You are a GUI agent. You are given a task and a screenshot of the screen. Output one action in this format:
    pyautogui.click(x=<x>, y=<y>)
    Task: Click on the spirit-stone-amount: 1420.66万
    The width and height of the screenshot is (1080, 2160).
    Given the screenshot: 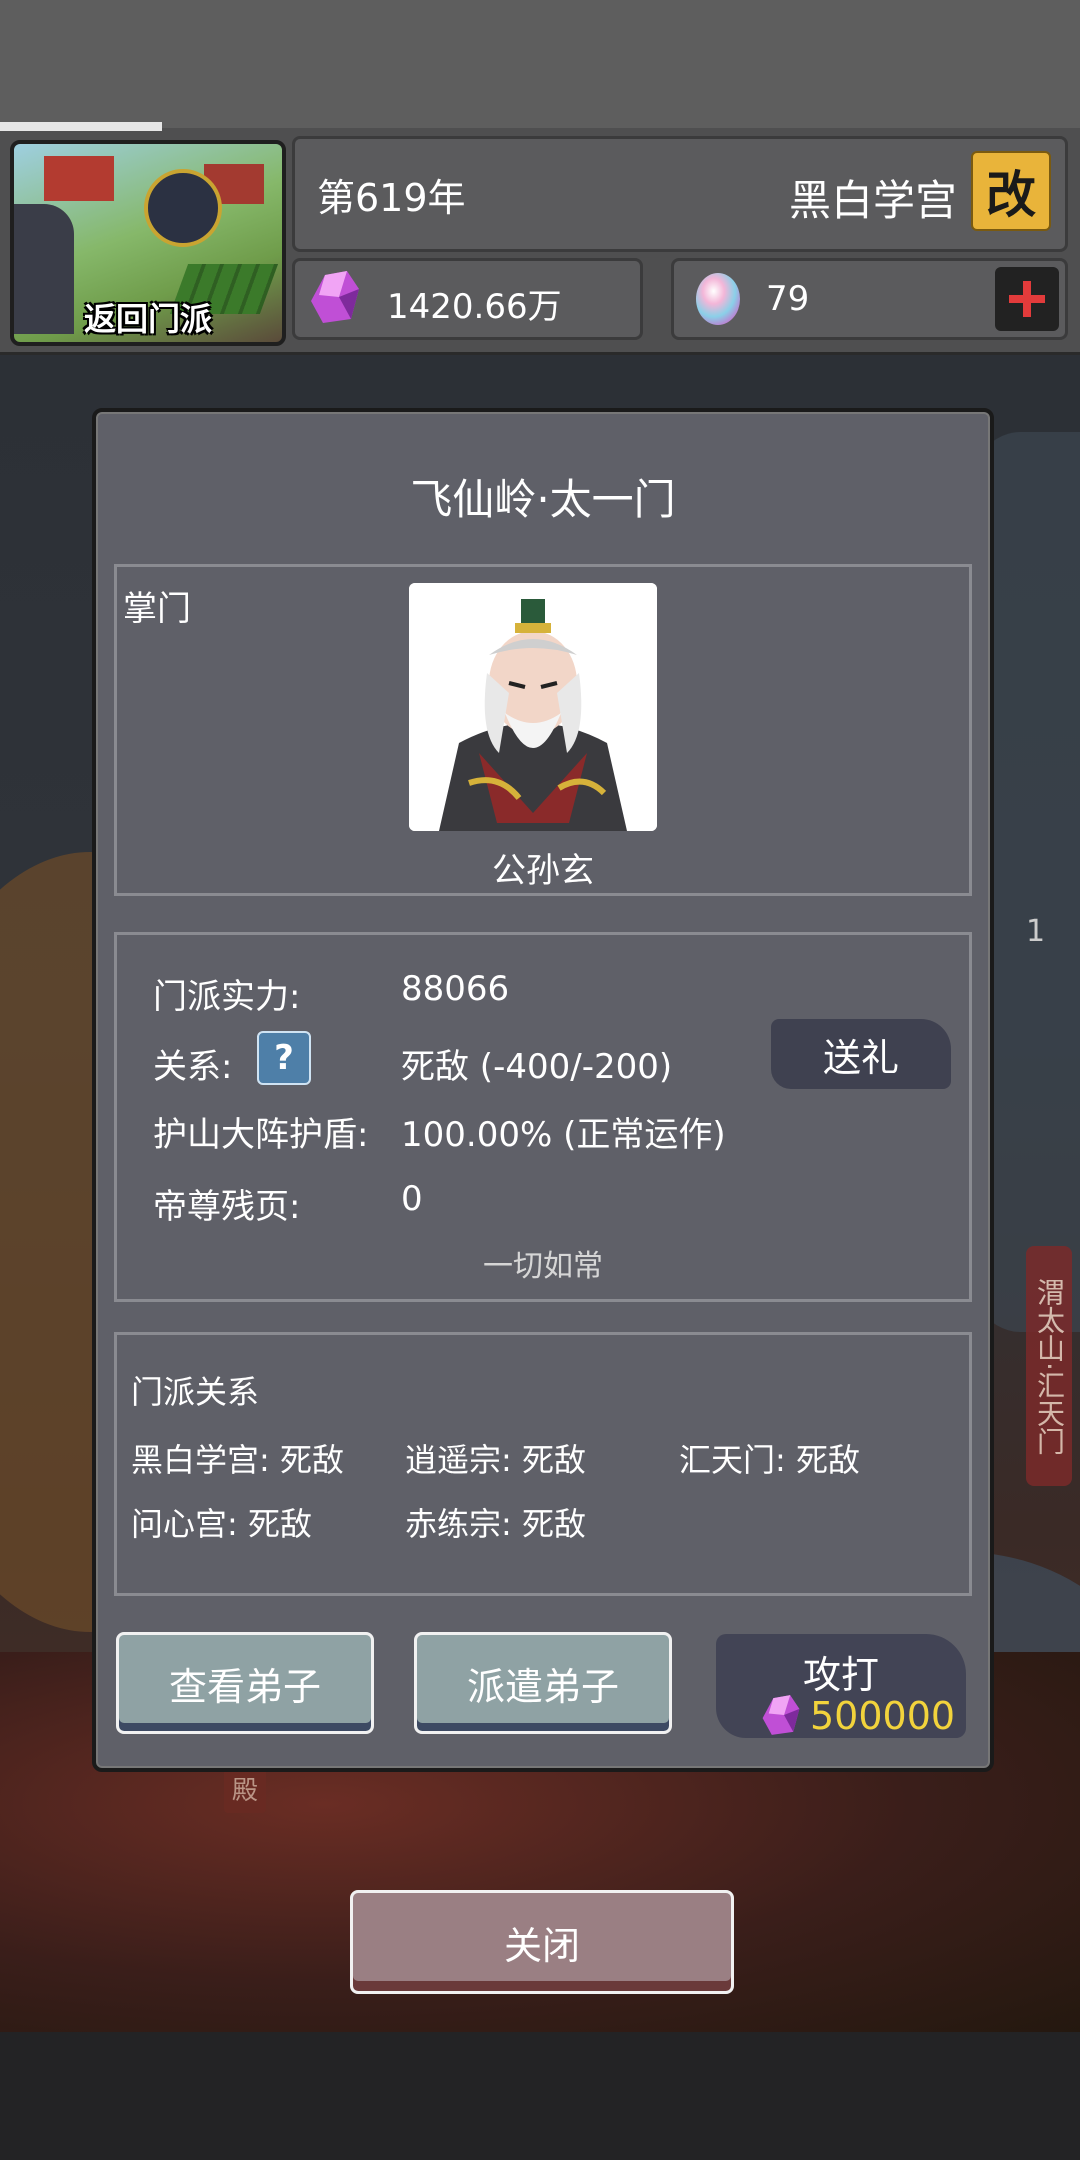 What is the action you would take?
    pyautogui.click(x=474, y=307)
    